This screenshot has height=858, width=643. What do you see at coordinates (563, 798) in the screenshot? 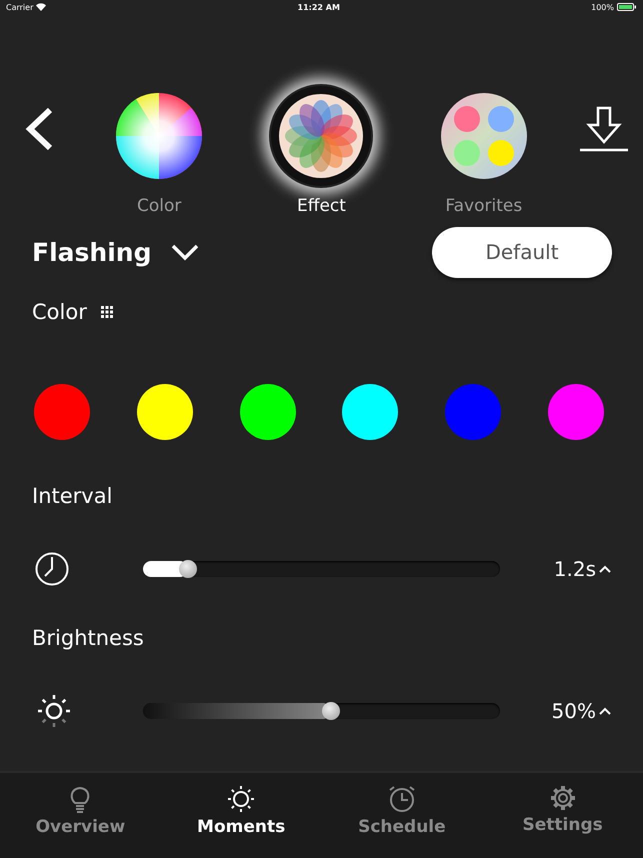
I see `settings-icon` at bounding box center [563, 798].